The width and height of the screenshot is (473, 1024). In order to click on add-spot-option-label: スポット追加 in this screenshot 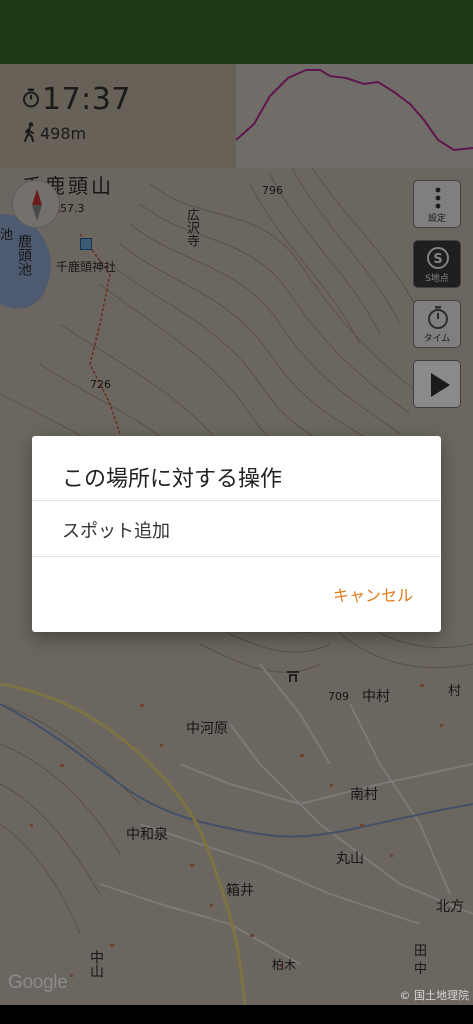, I will do `click(116, 531)`.